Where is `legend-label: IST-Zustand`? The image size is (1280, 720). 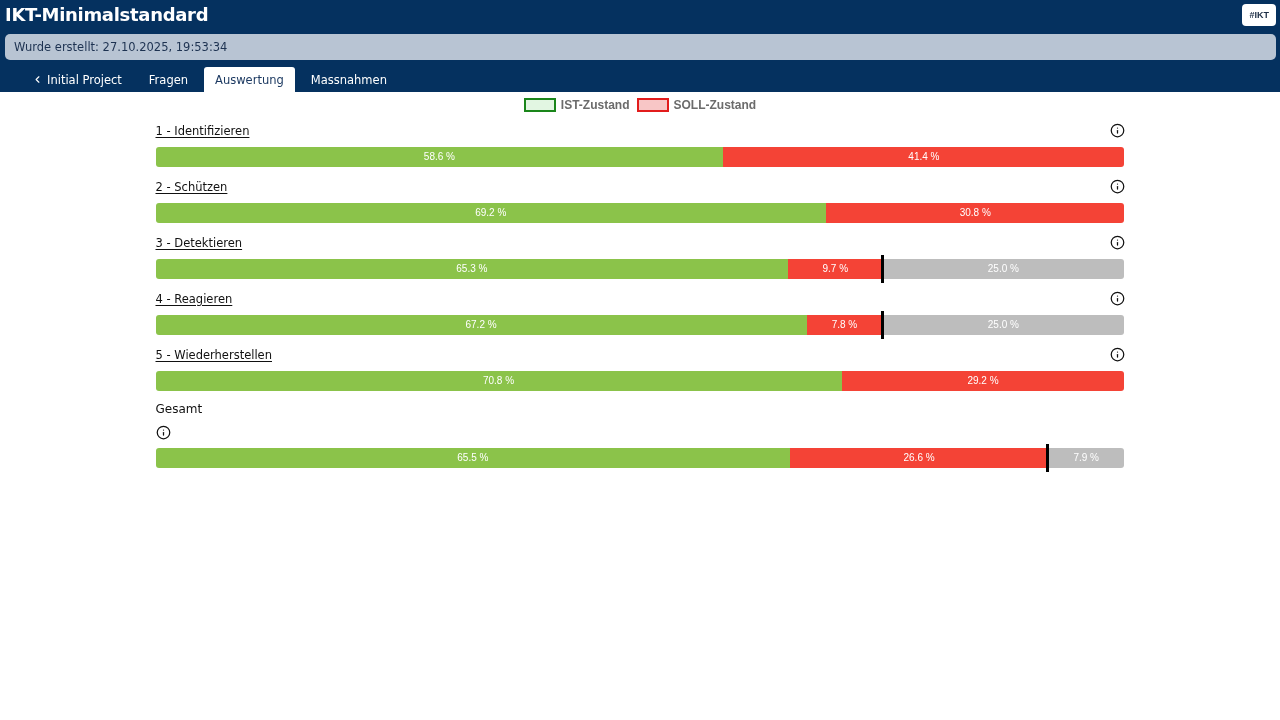 legend-label: IST-Zustand is located at coordinates (595, 105).